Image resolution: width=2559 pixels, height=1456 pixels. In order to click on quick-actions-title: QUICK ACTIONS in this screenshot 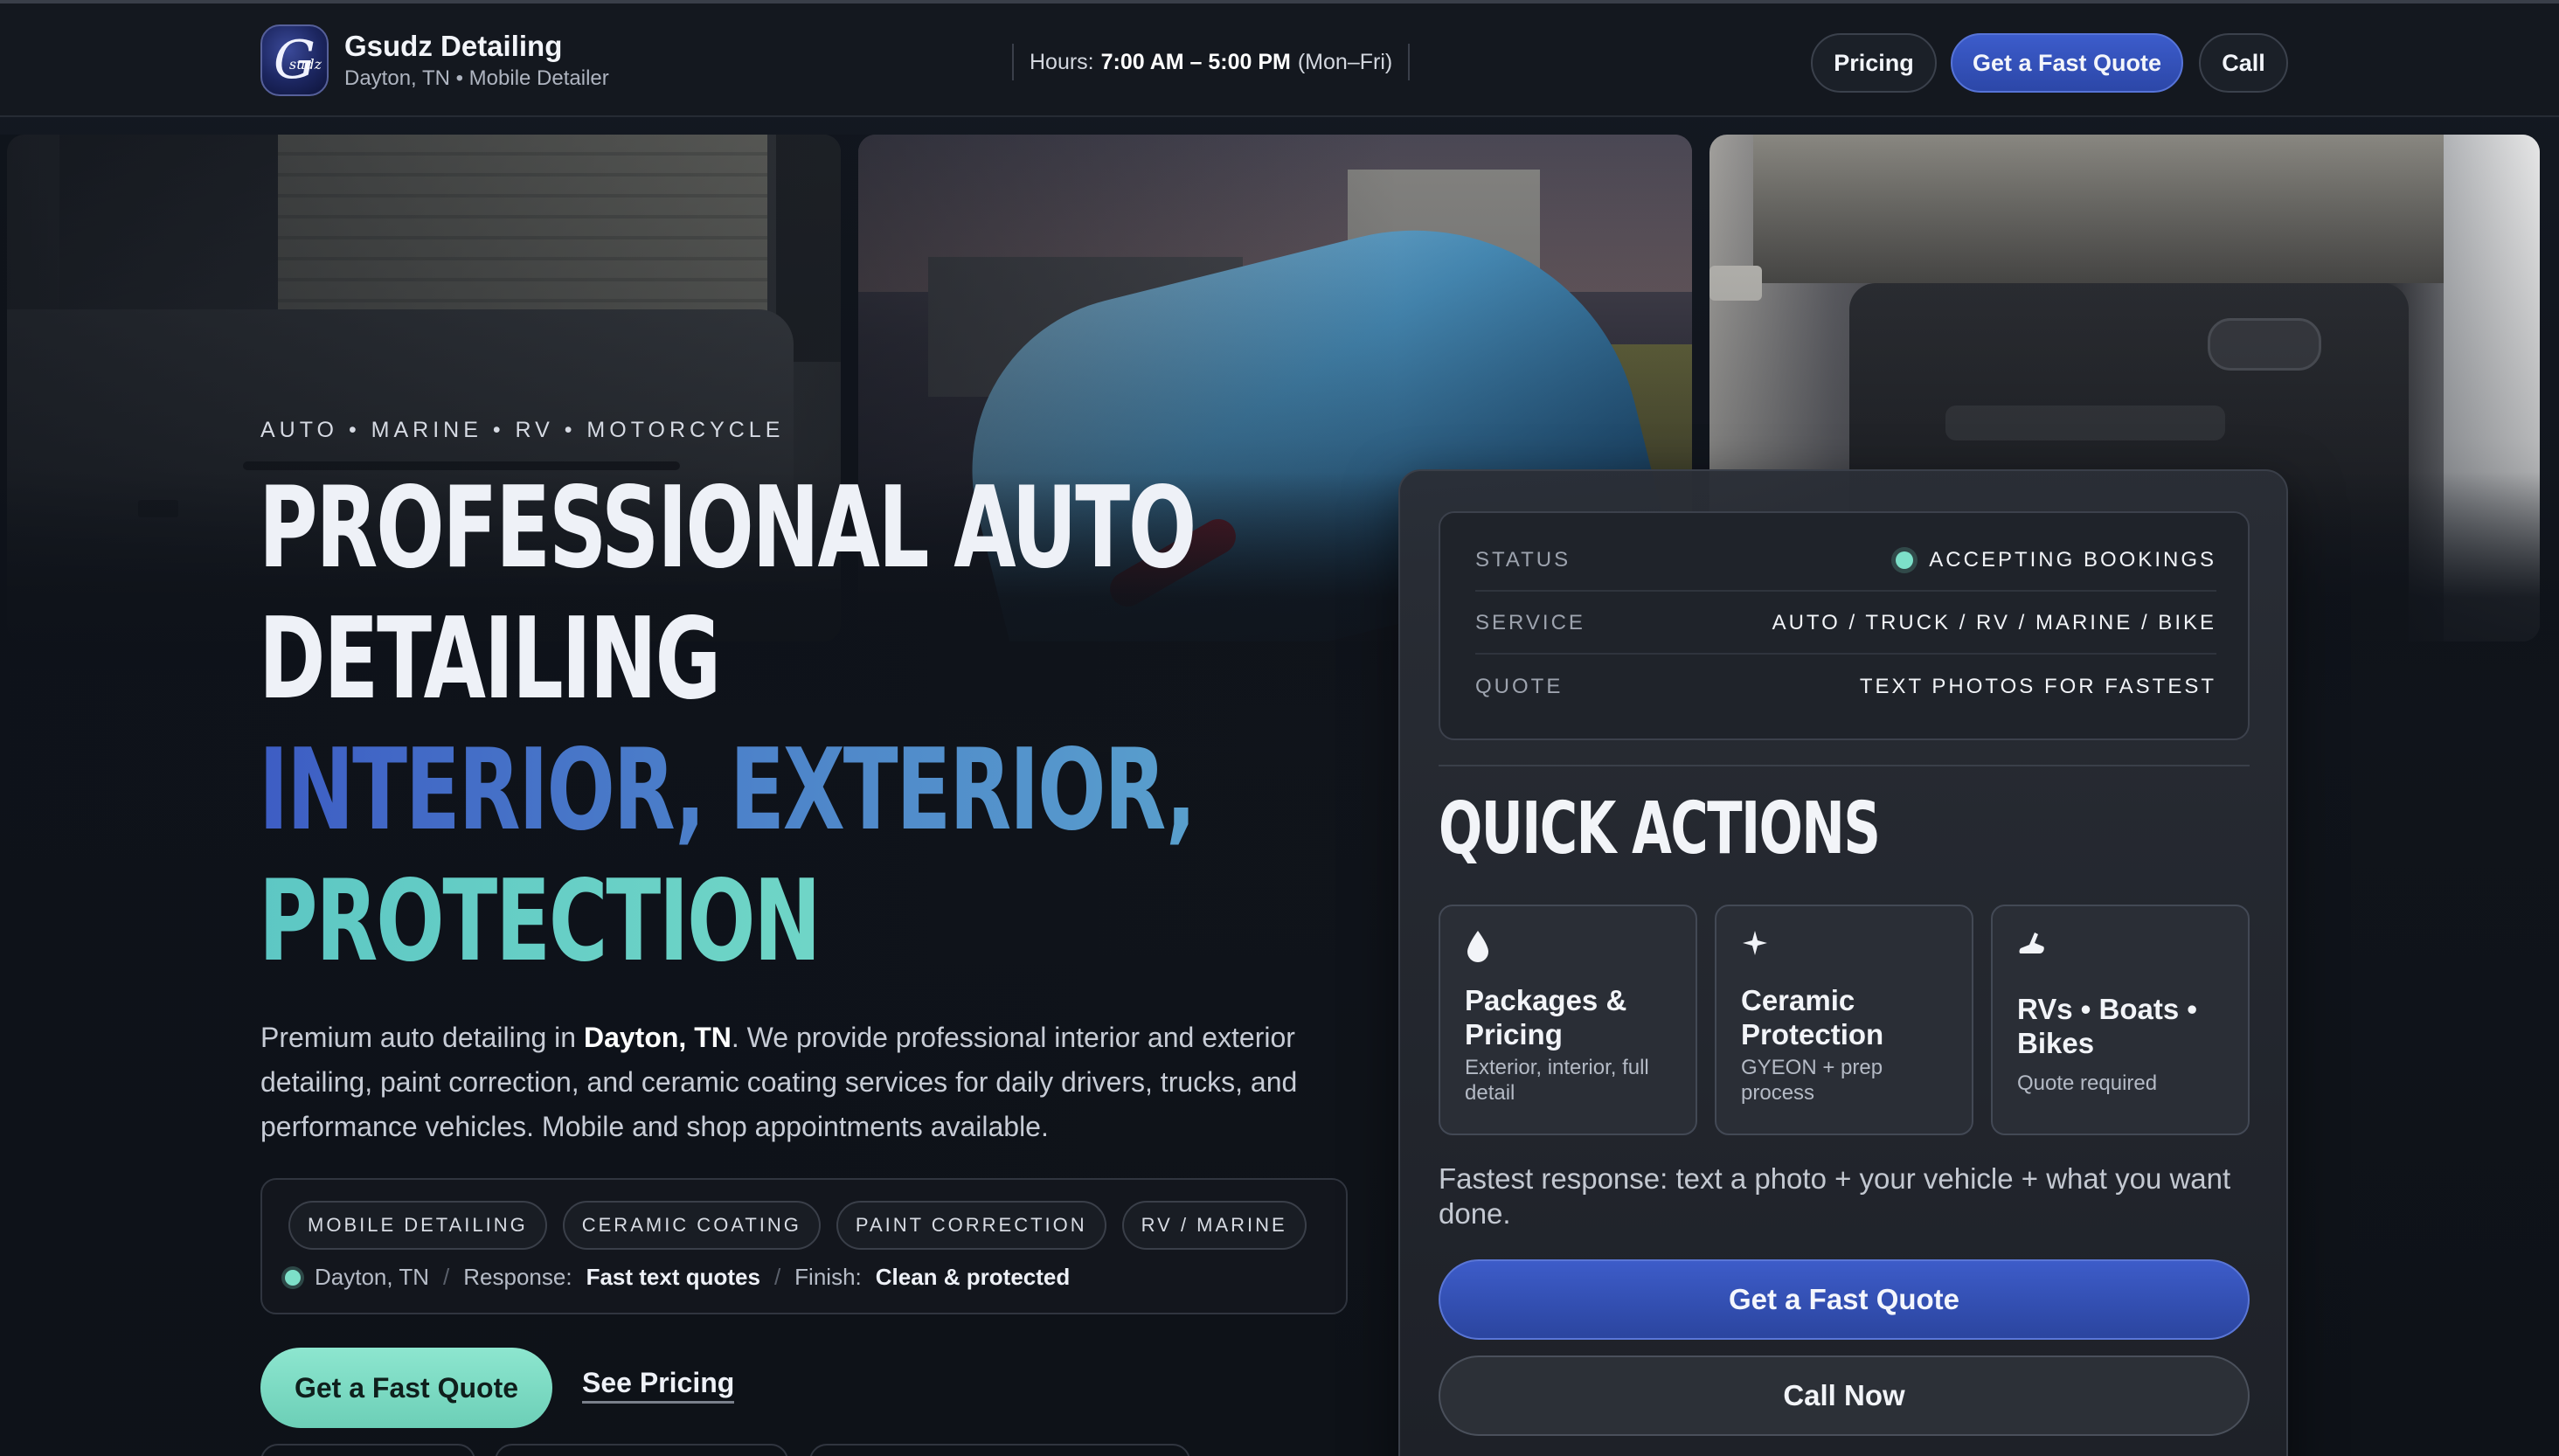, I will do `click(1660, 828)`.